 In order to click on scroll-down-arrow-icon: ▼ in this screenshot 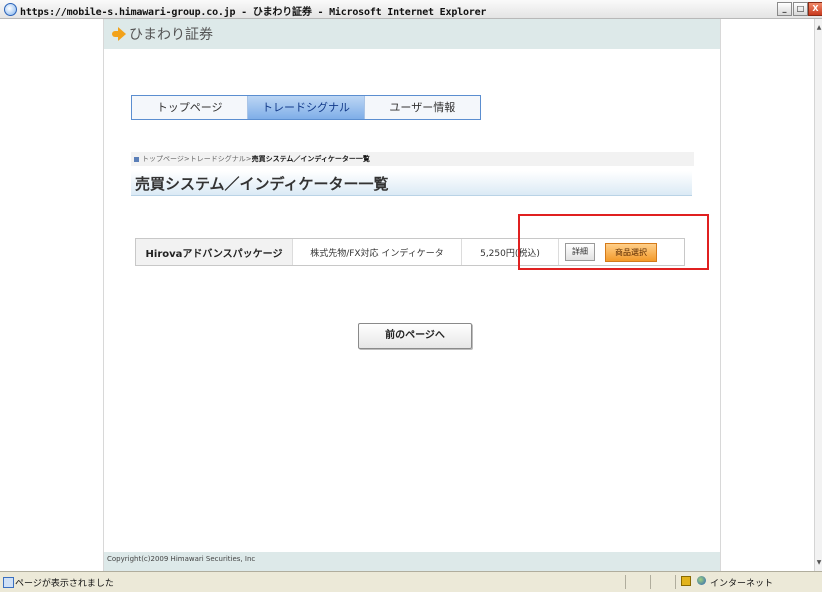, I will do `click(818, 563)`.